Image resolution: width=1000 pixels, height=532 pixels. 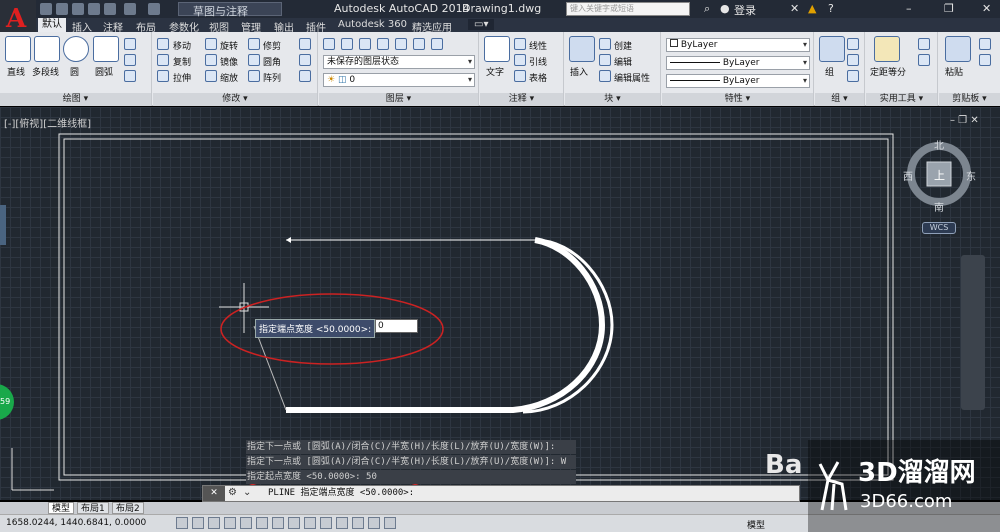 What do you see at coordinates (971, 175) in the screenshot?
I see `compass-east: 东` at bounding box center [971, 175].